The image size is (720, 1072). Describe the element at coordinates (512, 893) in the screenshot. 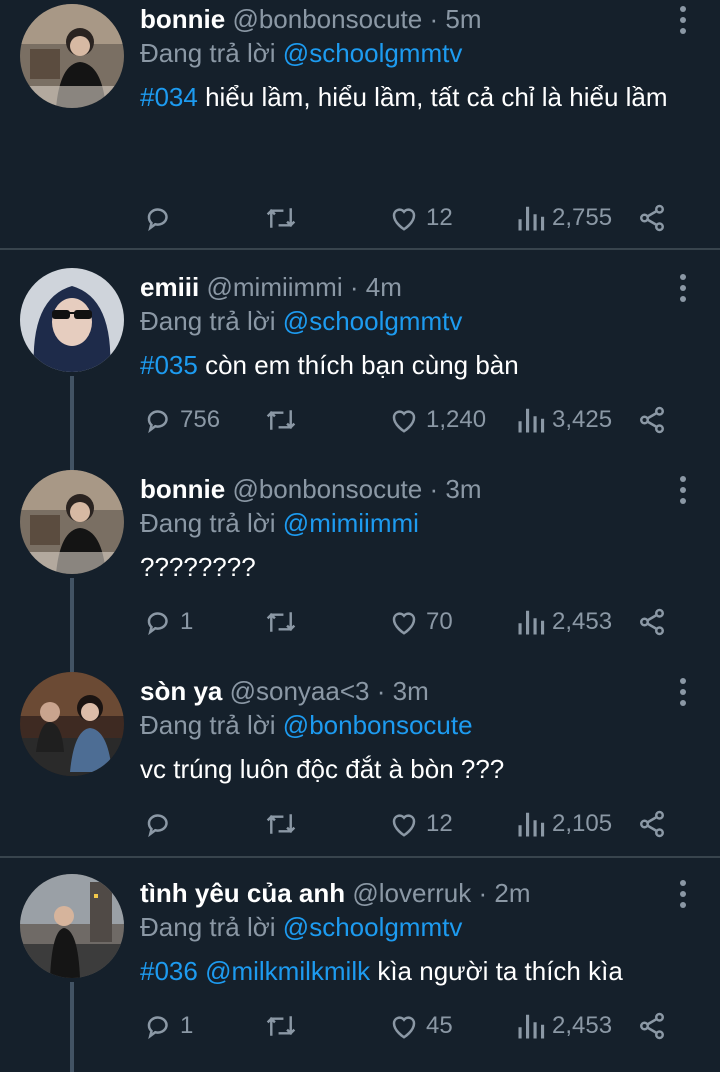

I see `timestamp: 2m` at that location.